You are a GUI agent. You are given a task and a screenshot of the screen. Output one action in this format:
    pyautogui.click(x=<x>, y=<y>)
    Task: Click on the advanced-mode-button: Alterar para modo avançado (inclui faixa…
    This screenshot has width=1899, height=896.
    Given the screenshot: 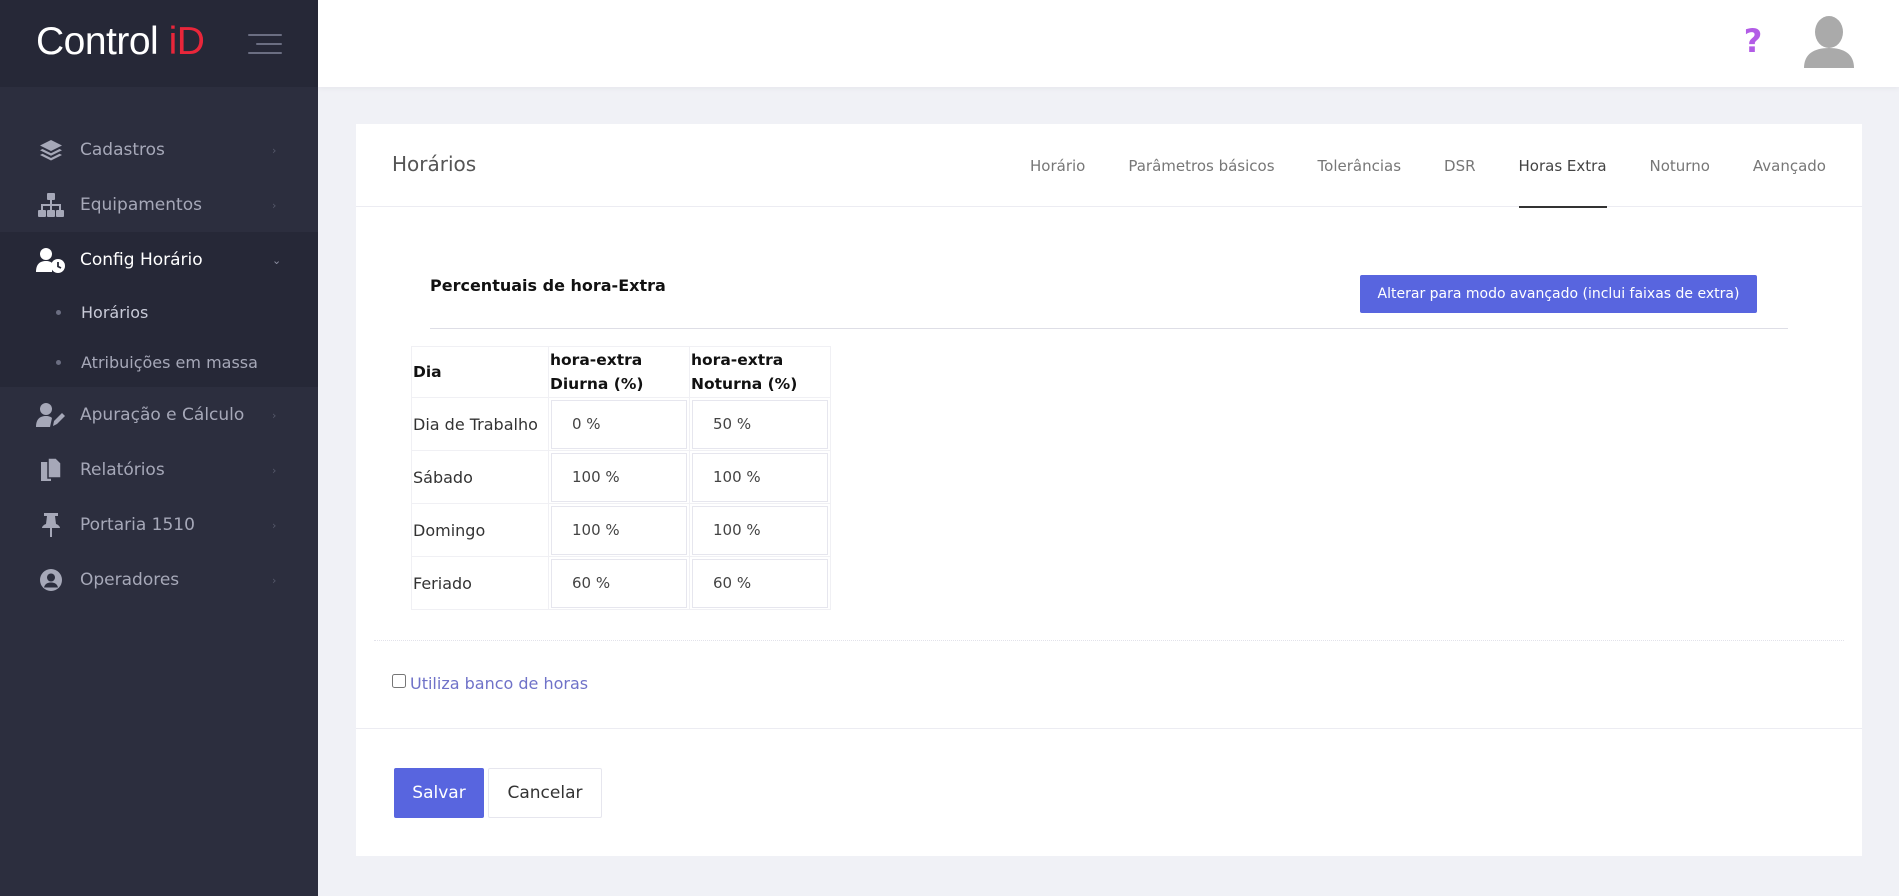 What is the action you would take?
    pyautogui.click(x=1558, y=294)
    